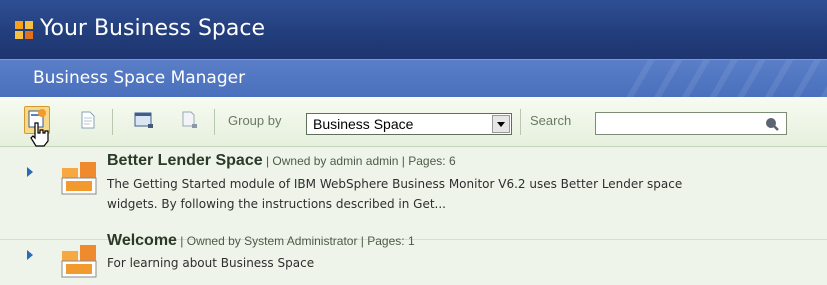  I want to click on business-space-logo-icon, so click(24, 30).